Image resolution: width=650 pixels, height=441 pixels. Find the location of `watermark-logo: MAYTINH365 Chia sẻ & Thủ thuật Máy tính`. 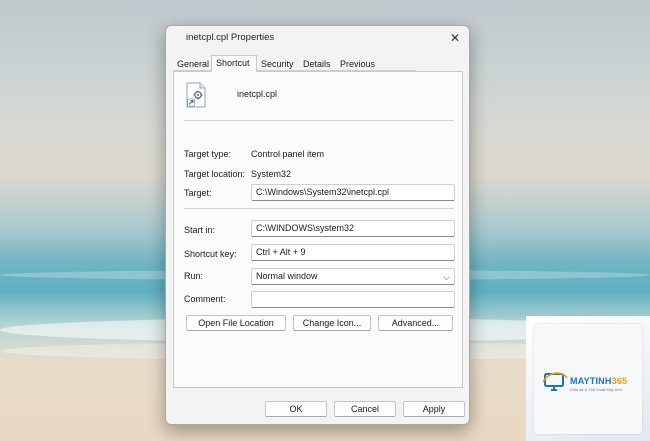

watermark-logo: MAYTINH365 Chia sẻ & Thủ thuật Máy tính is located at coordinates (588, 378).